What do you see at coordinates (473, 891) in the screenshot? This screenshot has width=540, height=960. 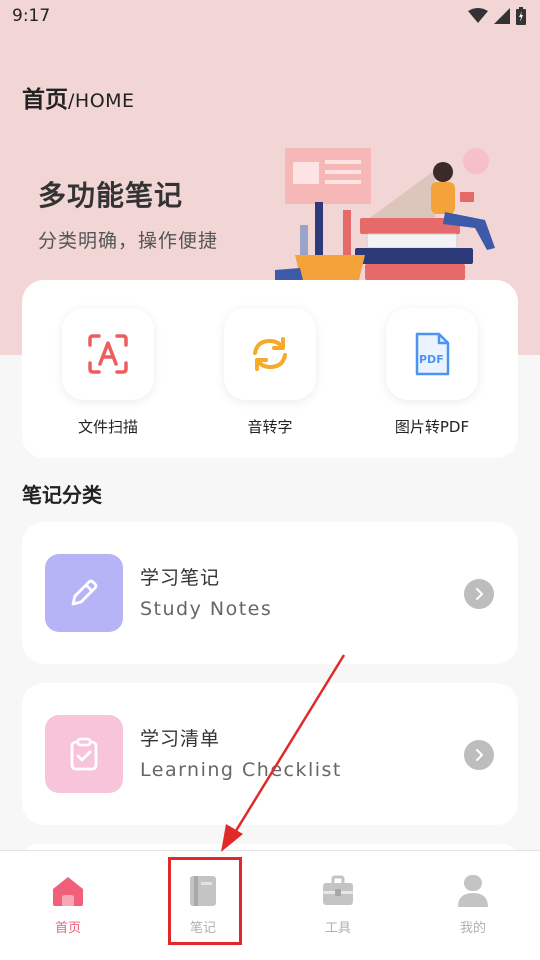 I see `profile-icon` at bounding box center [473, 891].